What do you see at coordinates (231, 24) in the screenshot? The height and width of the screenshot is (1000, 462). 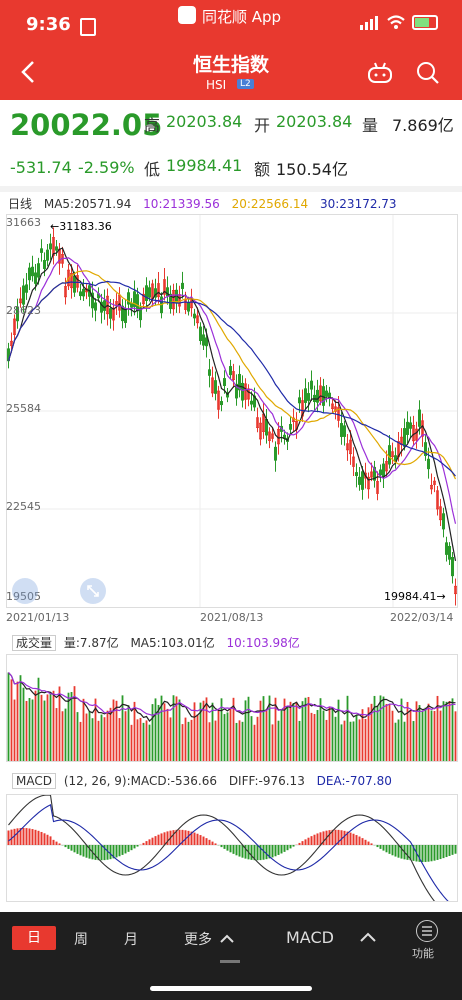 I see `status-bar: 9:36 同花顺 App` at bounding box center [231, 24].